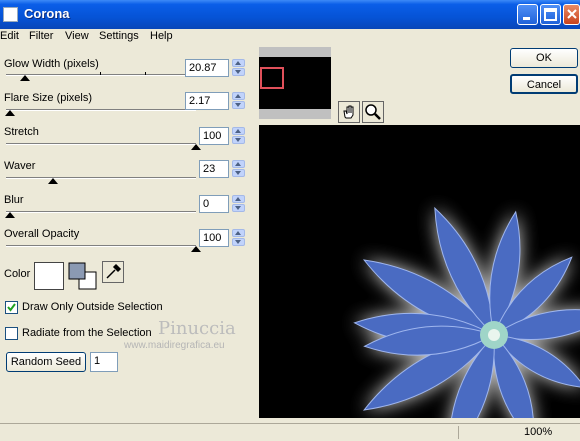 This screenshot has width=580, height=441. Describe the element at coordinates (41, 36) in the screenshot. I see `menu-filter: Filter` at that location.